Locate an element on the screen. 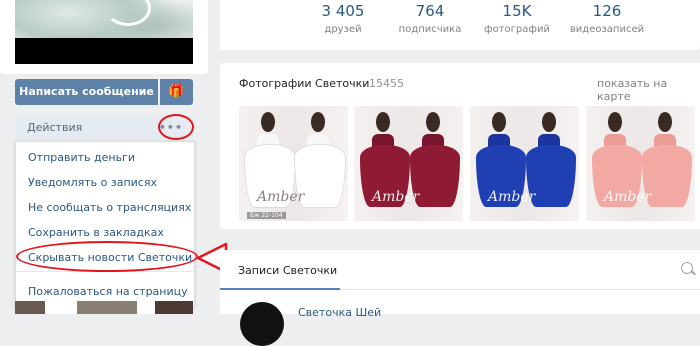 The image size is (700, 346). tab-posts: Записи Светочки is located at coordinates (287, 270).